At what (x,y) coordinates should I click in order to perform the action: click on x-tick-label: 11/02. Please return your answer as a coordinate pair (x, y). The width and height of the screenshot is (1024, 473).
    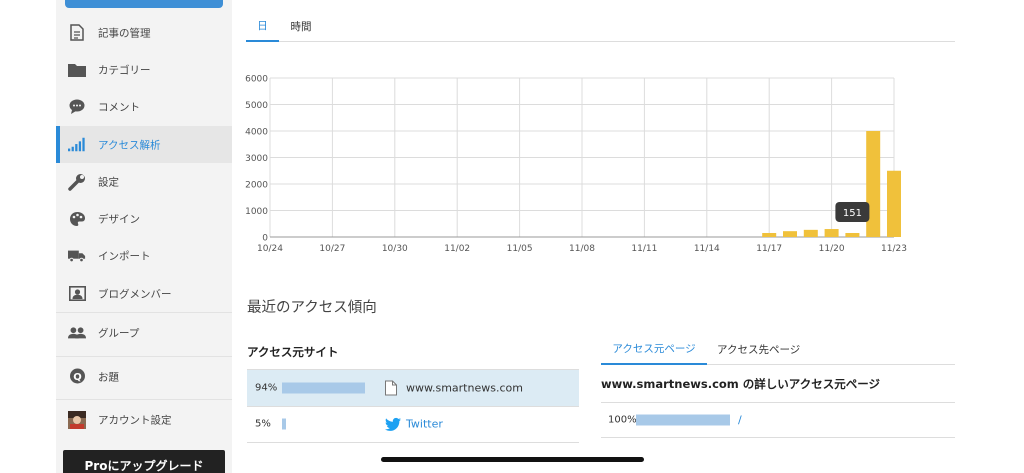
    Looking at the image, I should click on (457, 249).